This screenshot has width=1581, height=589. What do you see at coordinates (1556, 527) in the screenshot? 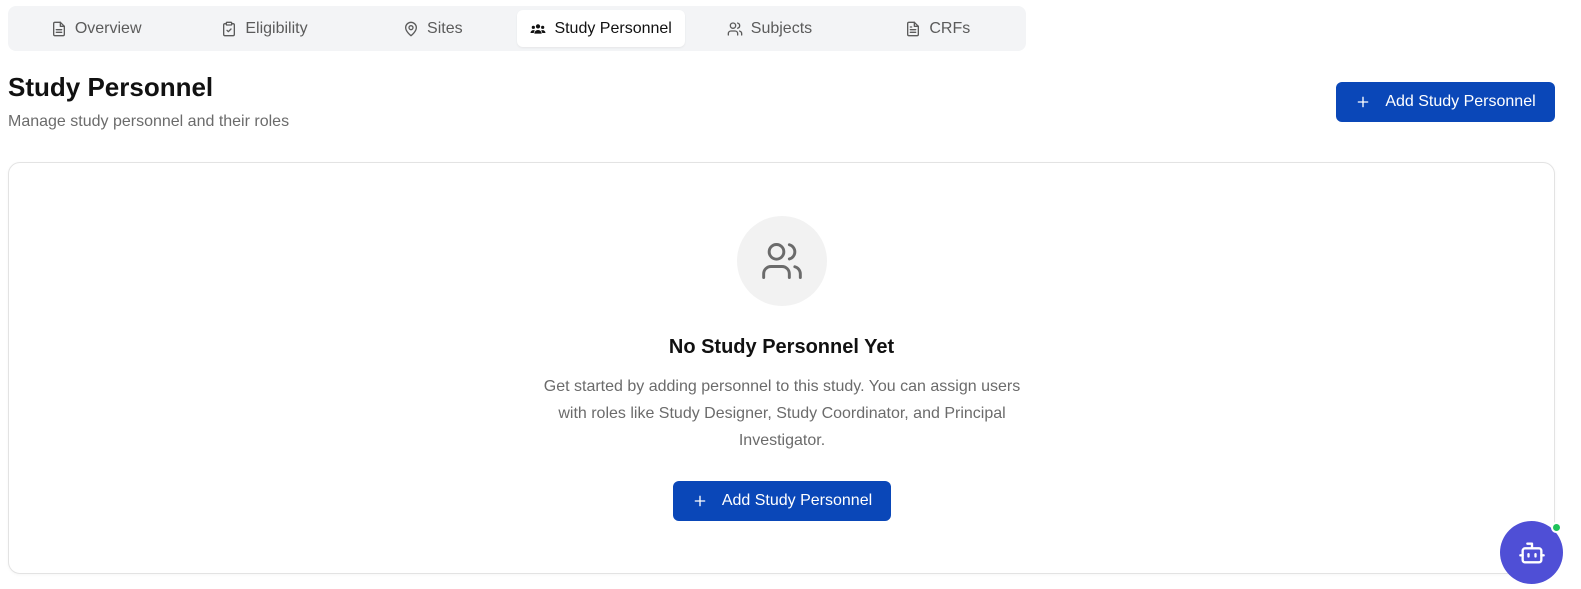
I see `online-status-dot` at bounding box center [1556, 527].